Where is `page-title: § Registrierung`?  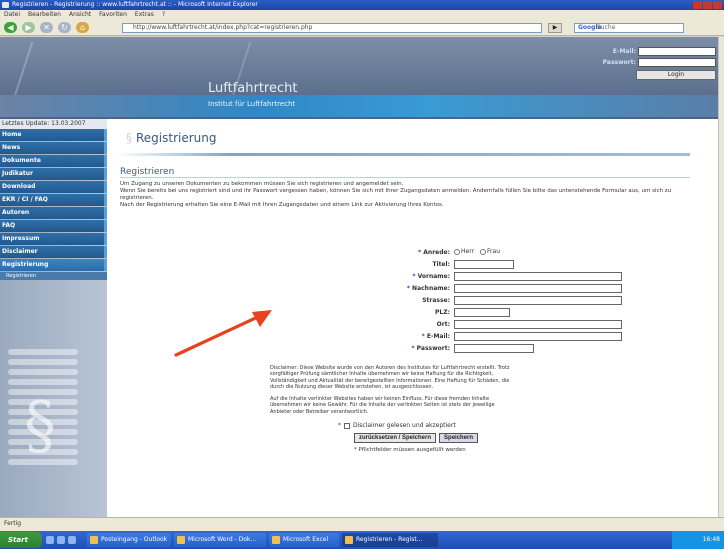 page-title: § Registrierung is located at coordinates (171, 138).